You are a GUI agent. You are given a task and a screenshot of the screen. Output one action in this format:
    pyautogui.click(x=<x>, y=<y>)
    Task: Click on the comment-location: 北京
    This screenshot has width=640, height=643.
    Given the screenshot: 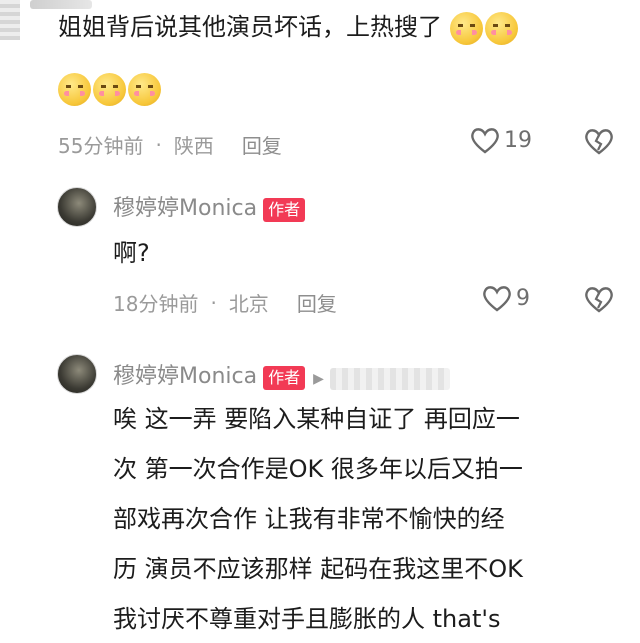 What is the action you would take?
    pyautogui.click(x=248, y=304)
    